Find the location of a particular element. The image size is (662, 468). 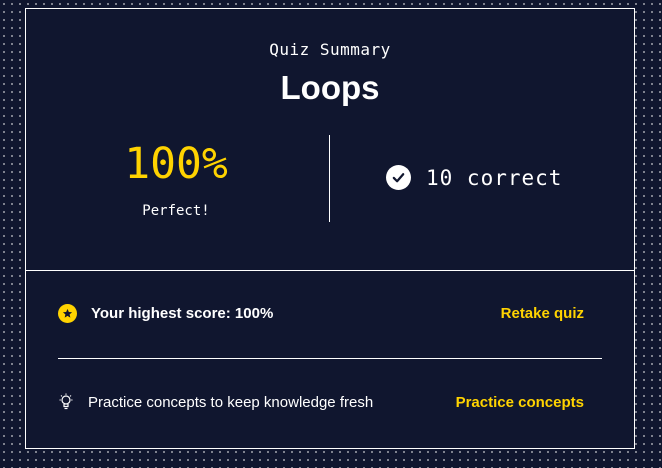

summary-eyebrow: Quiz Summary is located at coordinates (330, 49).